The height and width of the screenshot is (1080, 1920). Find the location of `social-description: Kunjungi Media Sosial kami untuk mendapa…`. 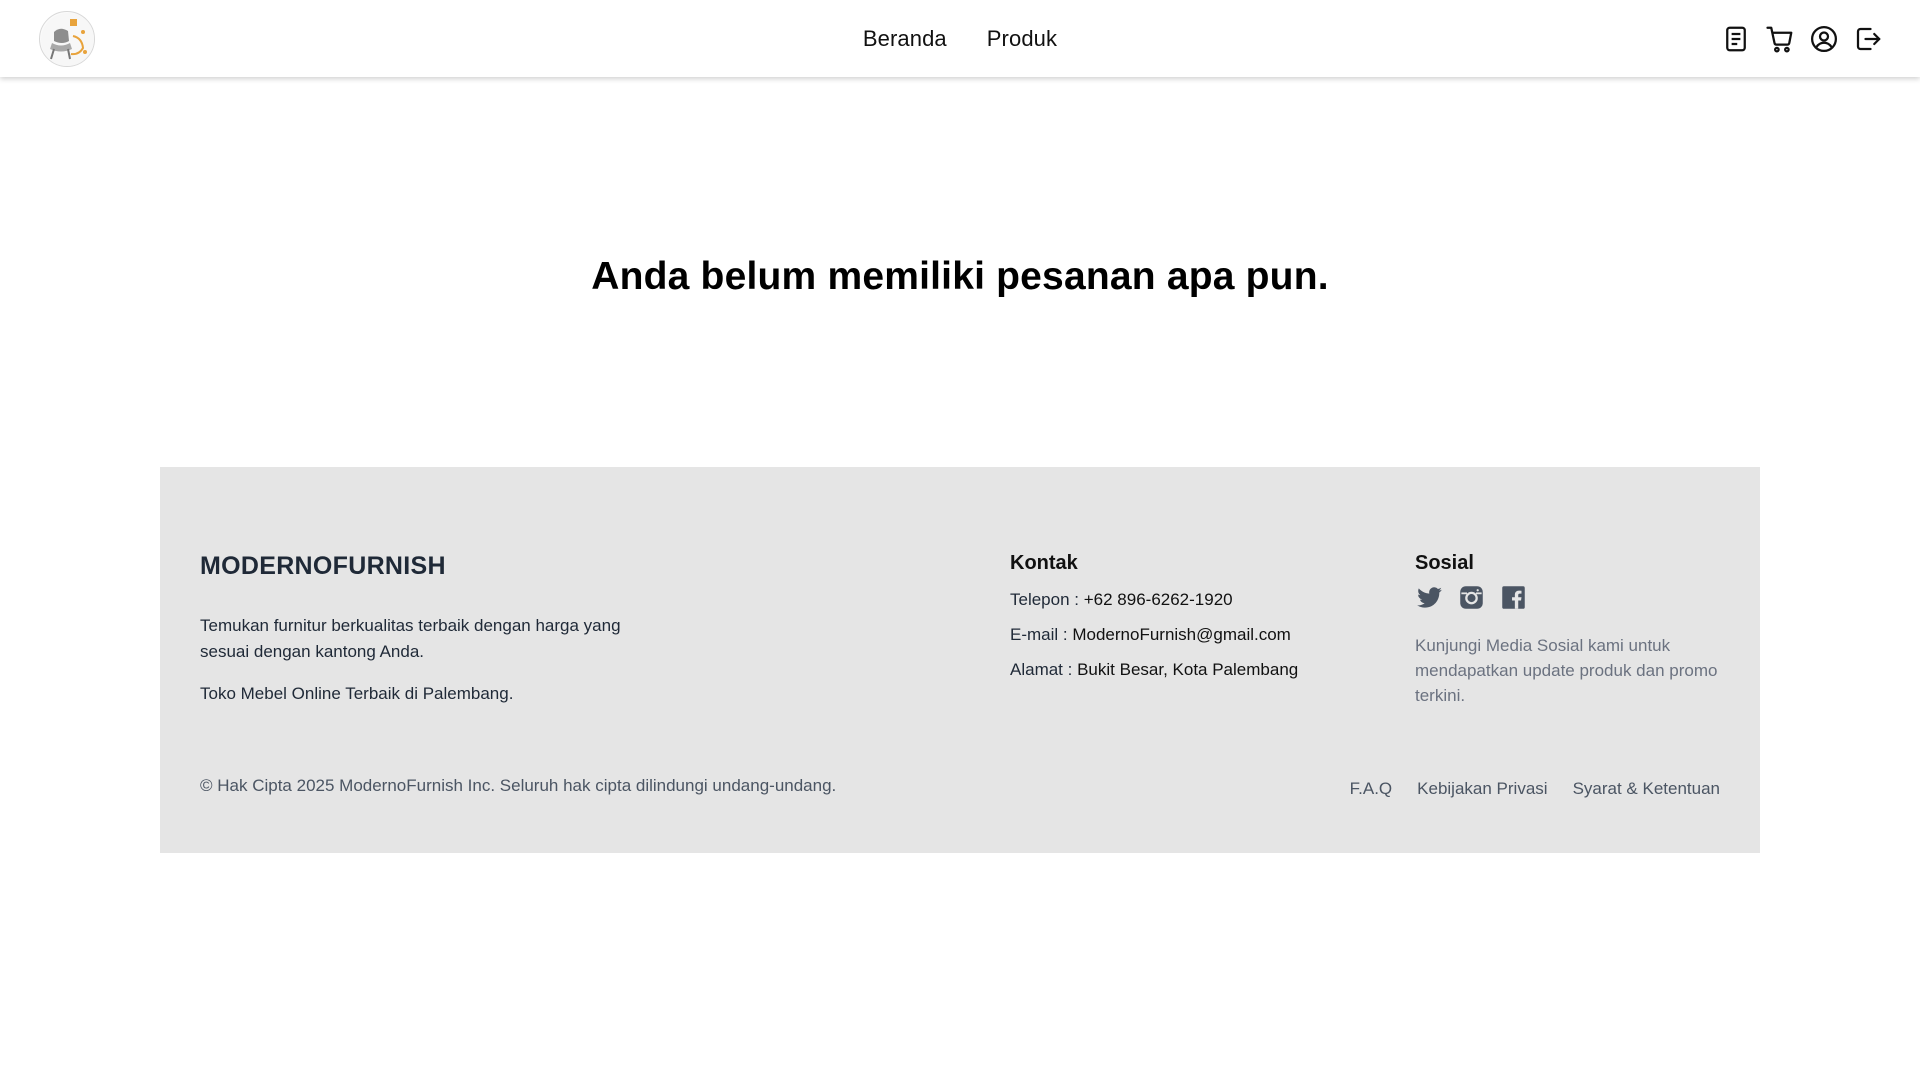

social-description: Kunjungi Media Sosial kami untuk mendapa… is located at coordinates (1566, 670).